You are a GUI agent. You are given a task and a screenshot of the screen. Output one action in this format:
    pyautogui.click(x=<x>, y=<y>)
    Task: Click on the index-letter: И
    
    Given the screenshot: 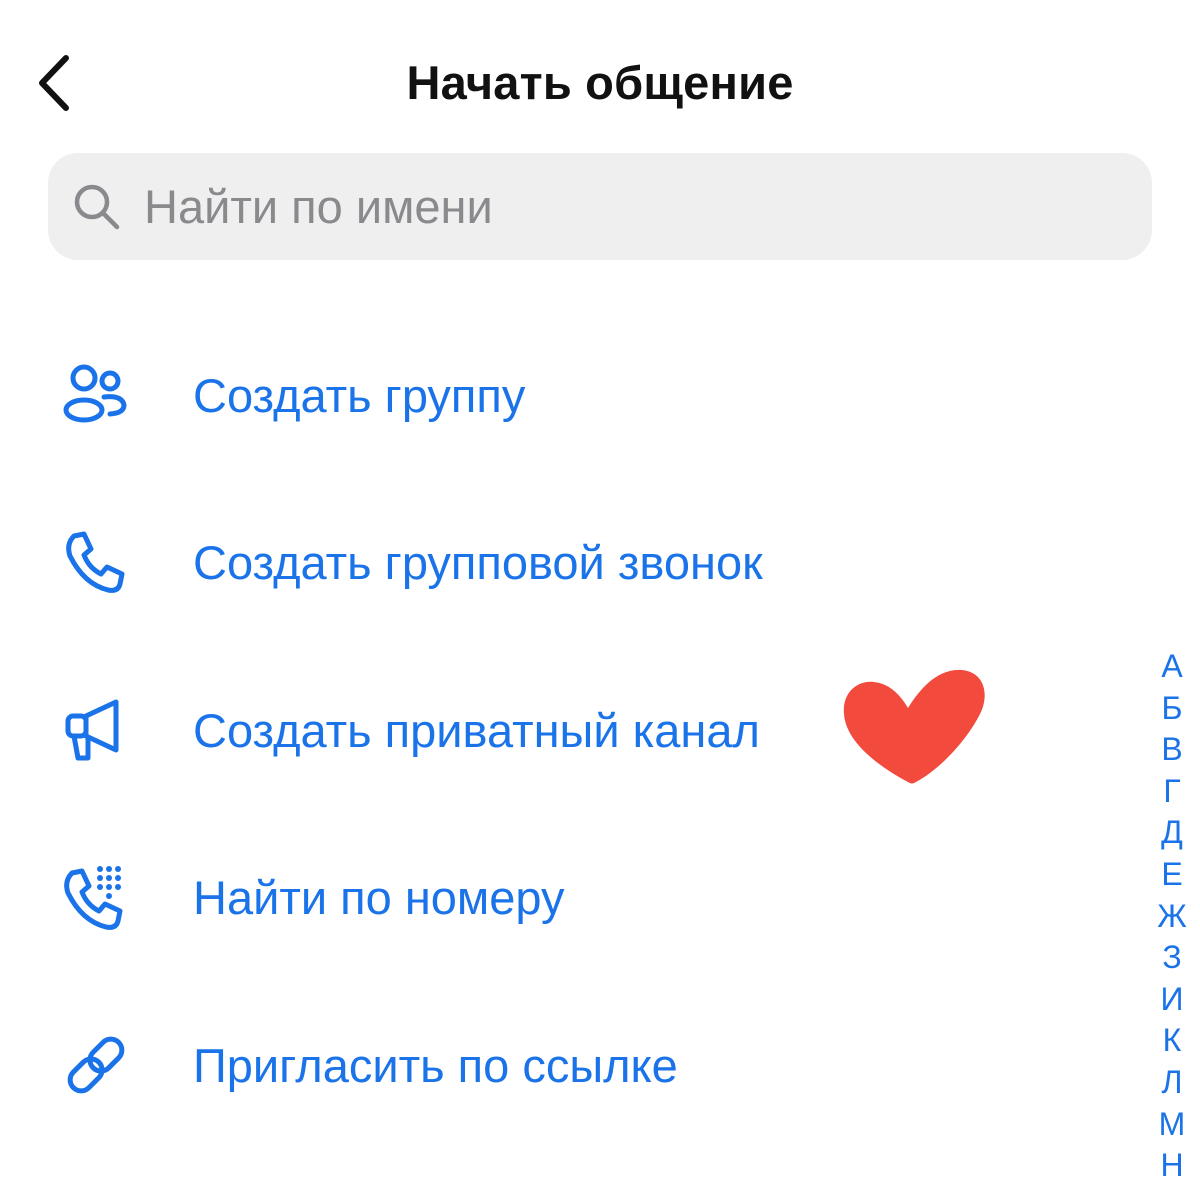 What is the action you would take?
    pyautogui.click(x=1172, y=1000)
    